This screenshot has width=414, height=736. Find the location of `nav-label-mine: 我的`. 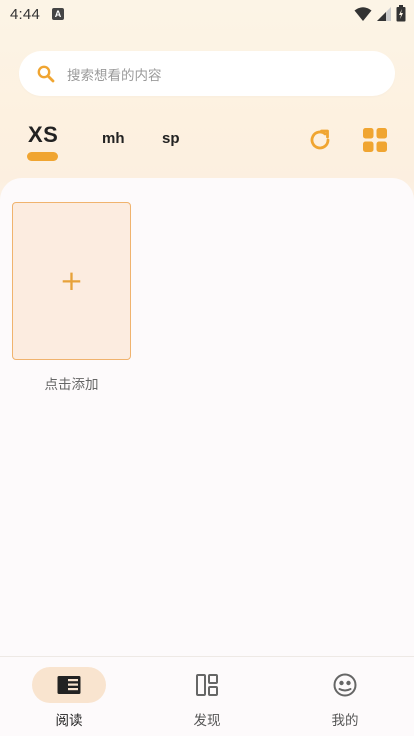

nav-label-mine: 我的 is located at coordinates (345, 721).